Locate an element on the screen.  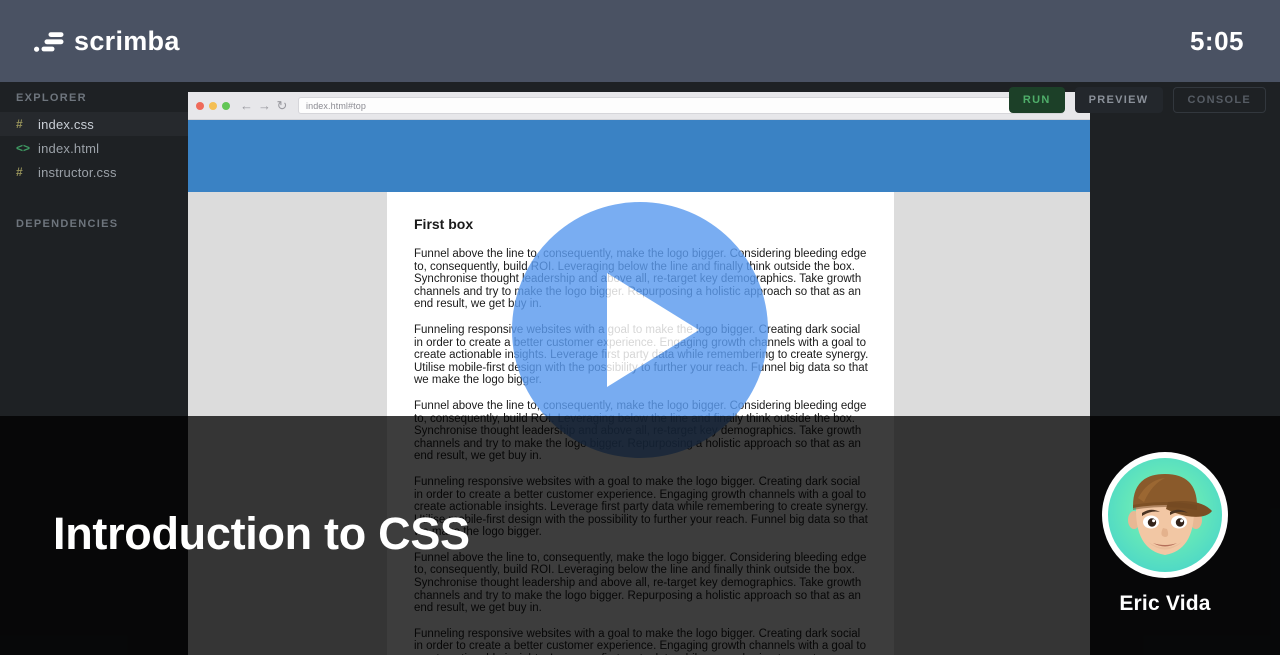
preview-button: PREVIEW is located at coordinates (1118, 100).